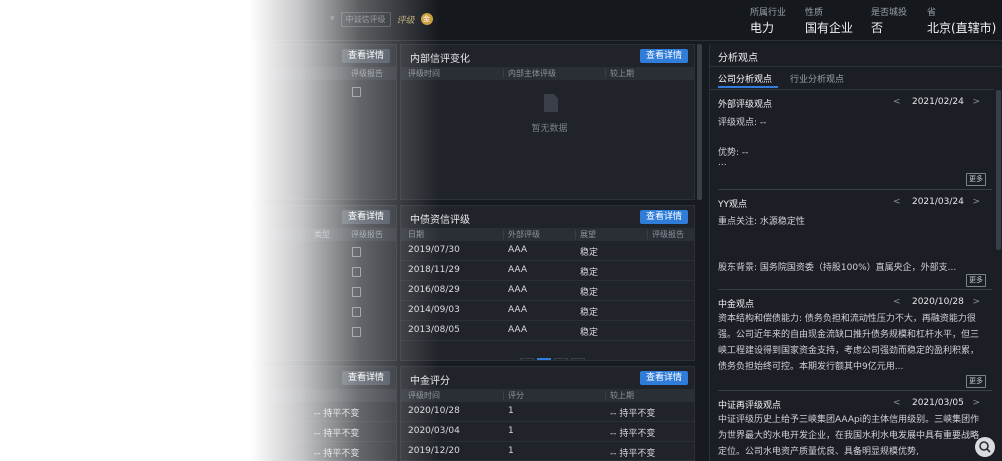 Image resolution: width=1002 pixels, height=461 pixels. Describe the element at coordinates (748, 87) in the screenshot. I see `active-tab-indicator` at that location.